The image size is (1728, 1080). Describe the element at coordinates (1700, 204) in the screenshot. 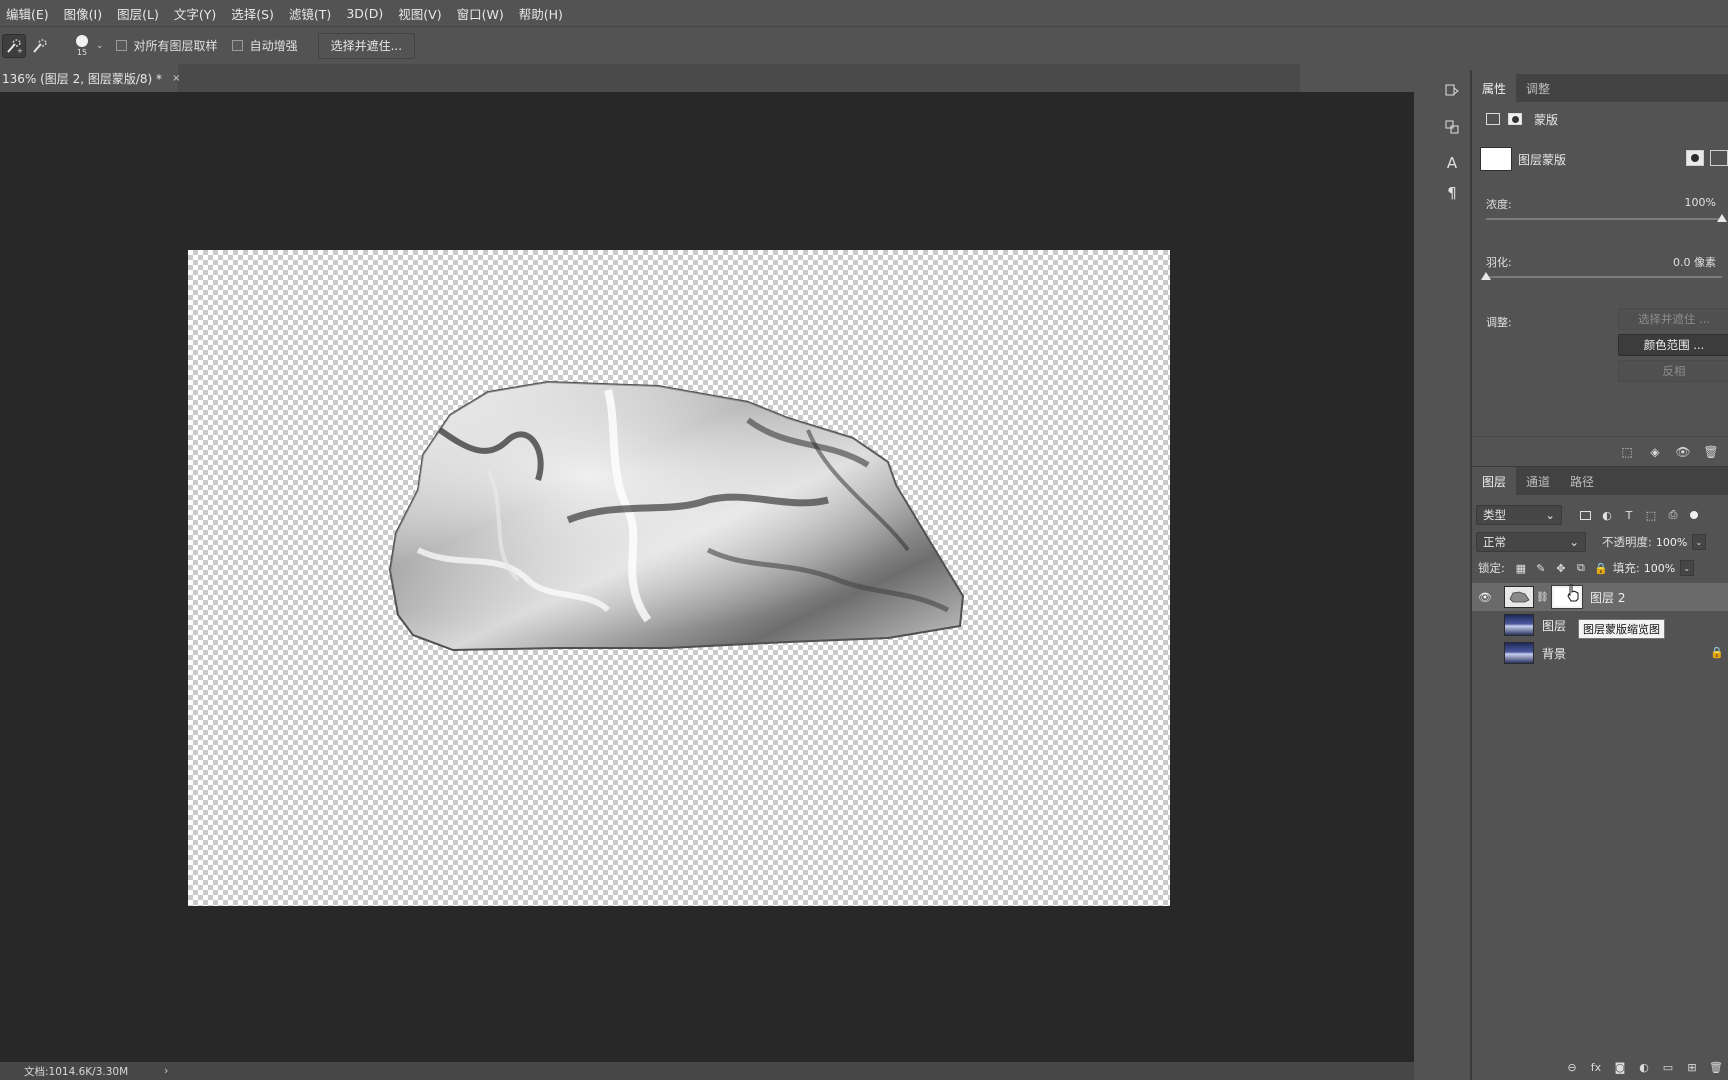

I see `density-value: 100%` at that location.